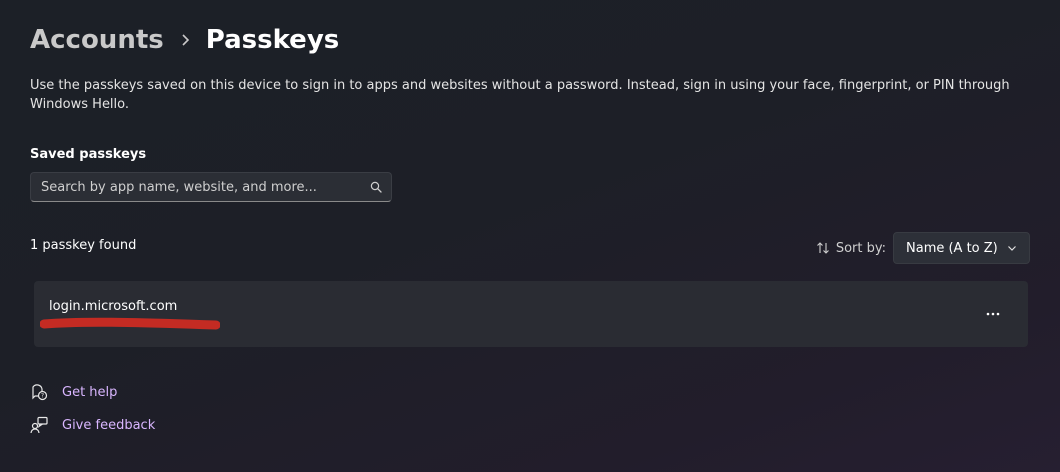  I want to click on chevron-down-icon, so click(1012, 248).